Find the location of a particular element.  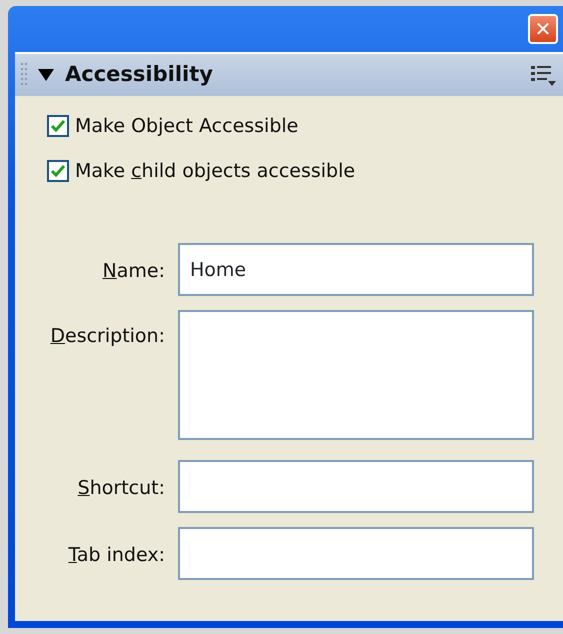

field-label: Shortcut: is located at coordinates (120, 488).